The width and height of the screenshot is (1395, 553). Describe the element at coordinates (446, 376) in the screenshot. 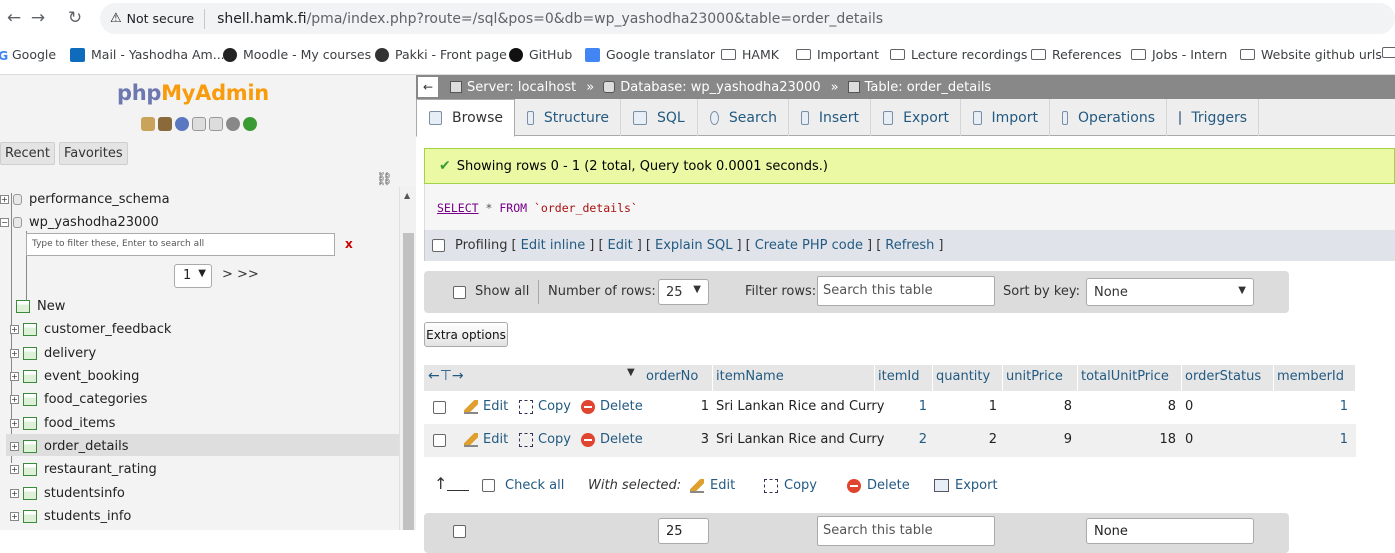

I see `column-resize-arrows-icon: ←⊤→` at that location.